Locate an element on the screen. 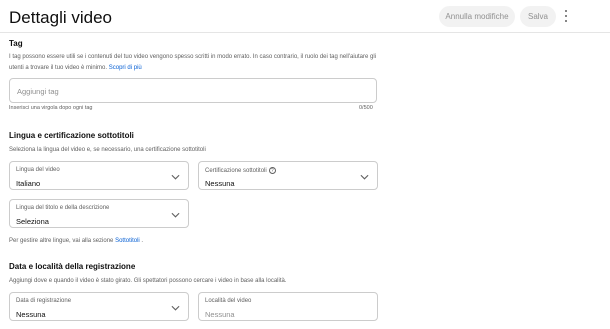 The width and height of the screenshot is (610, 329). video-language-select: Lingua del video Italiano is located at coordinates (99, 175).